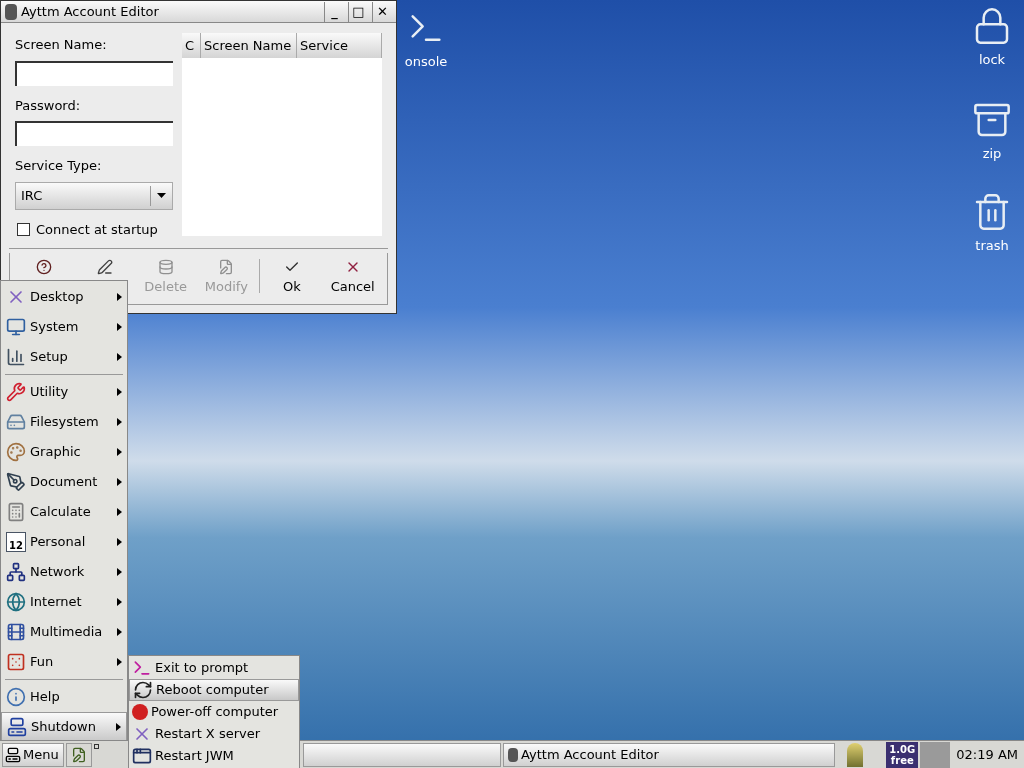 This screenshot has height=768, width=1024. What do you see at coordinates (214, 668) in the screenshot?
I see `menu-item: Exit to prompt` at bounding box center [214, 668].